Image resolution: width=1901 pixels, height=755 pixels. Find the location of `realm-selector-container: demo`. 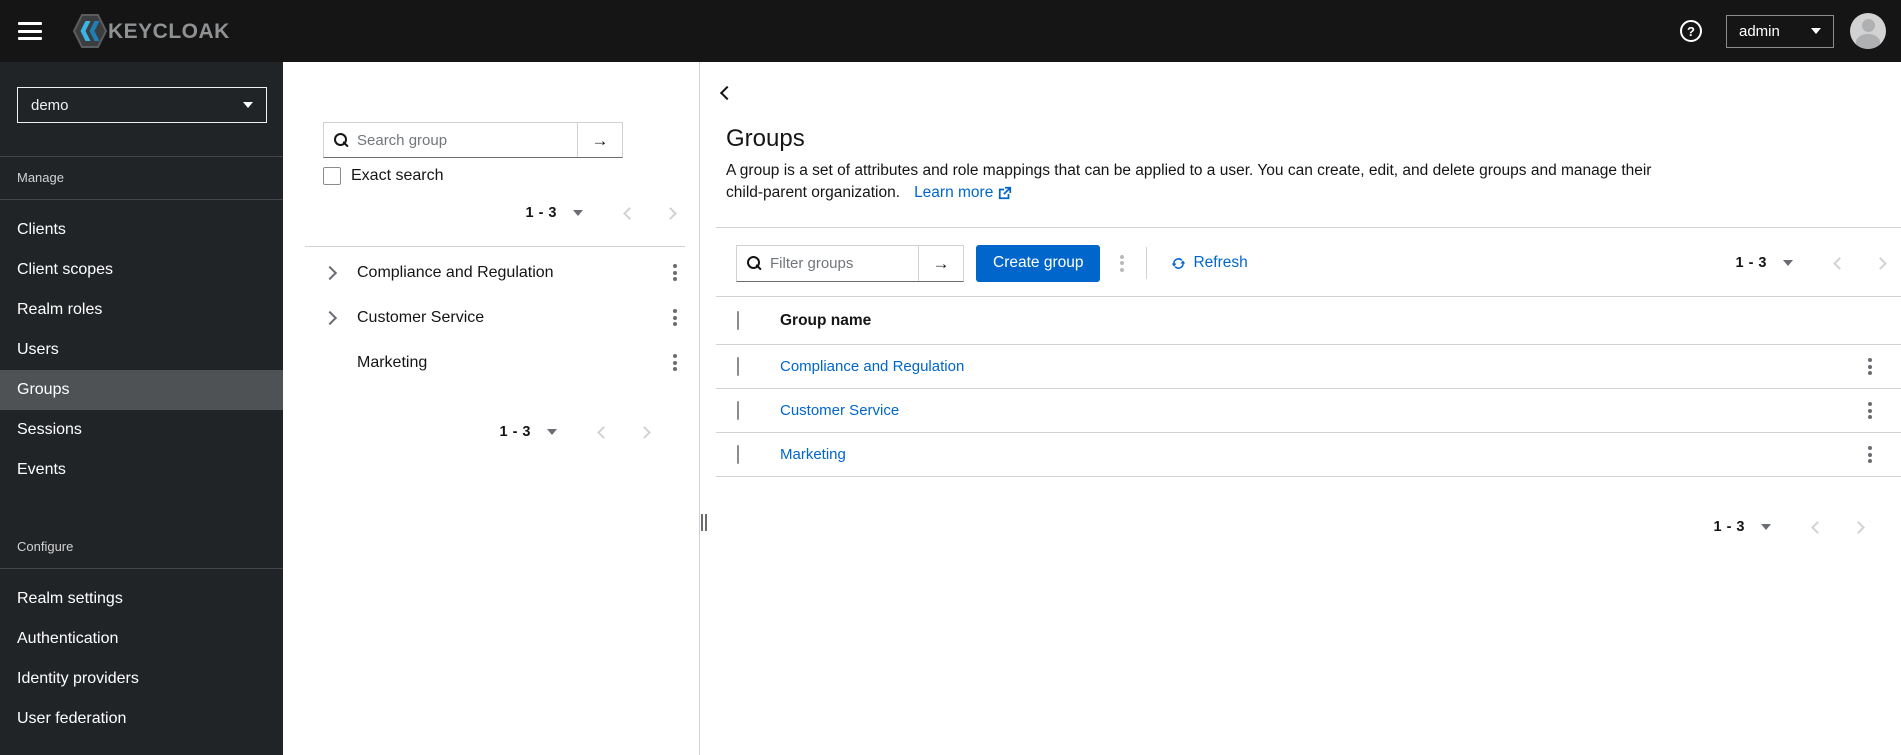

realm-selector-container: demo is located at coordinates (141, 109).